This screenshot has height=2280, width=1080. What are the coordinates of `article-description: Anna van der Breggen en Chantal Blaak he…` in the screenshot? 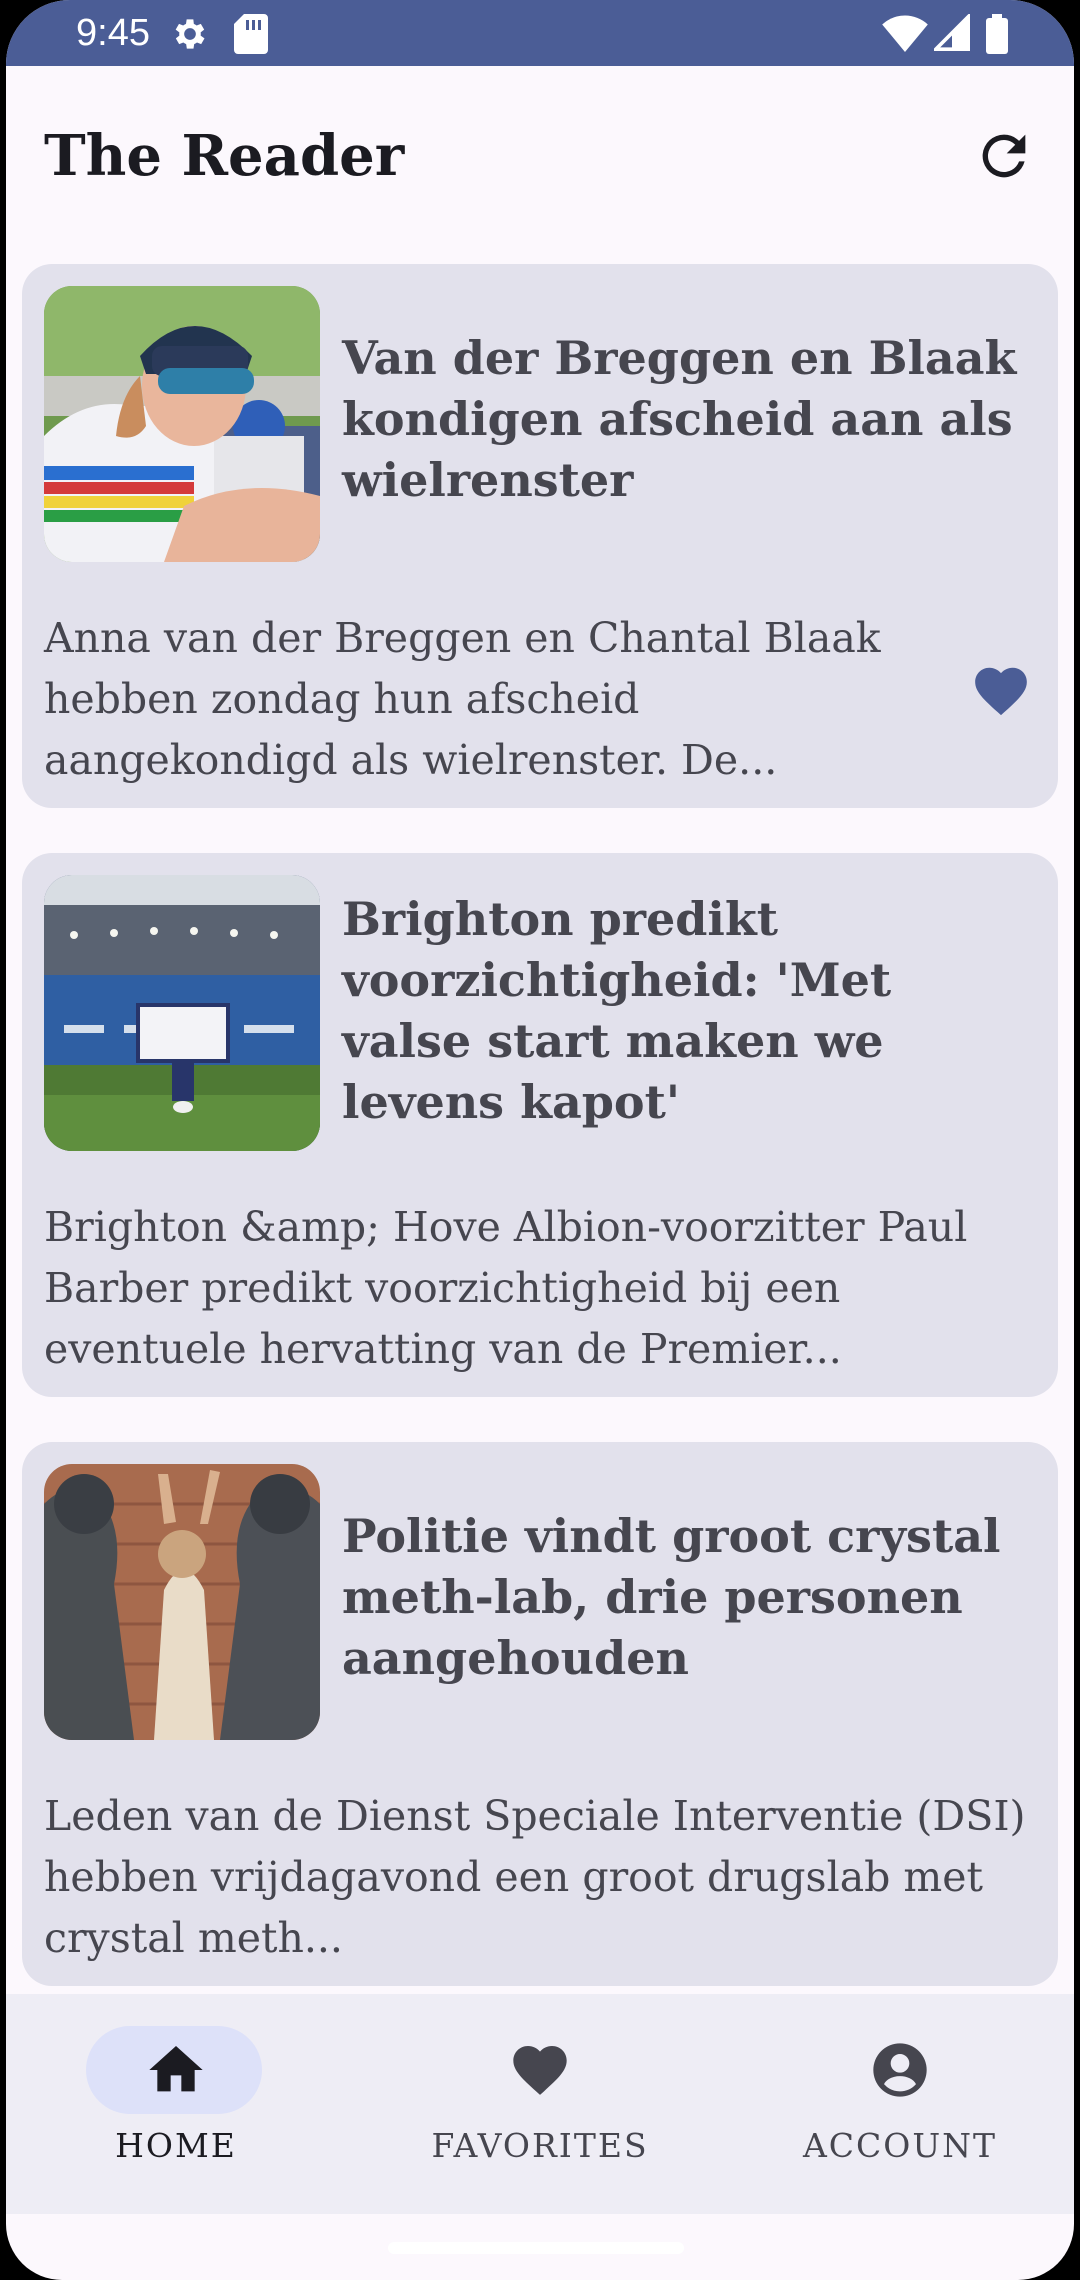 It's located at (462, 699).